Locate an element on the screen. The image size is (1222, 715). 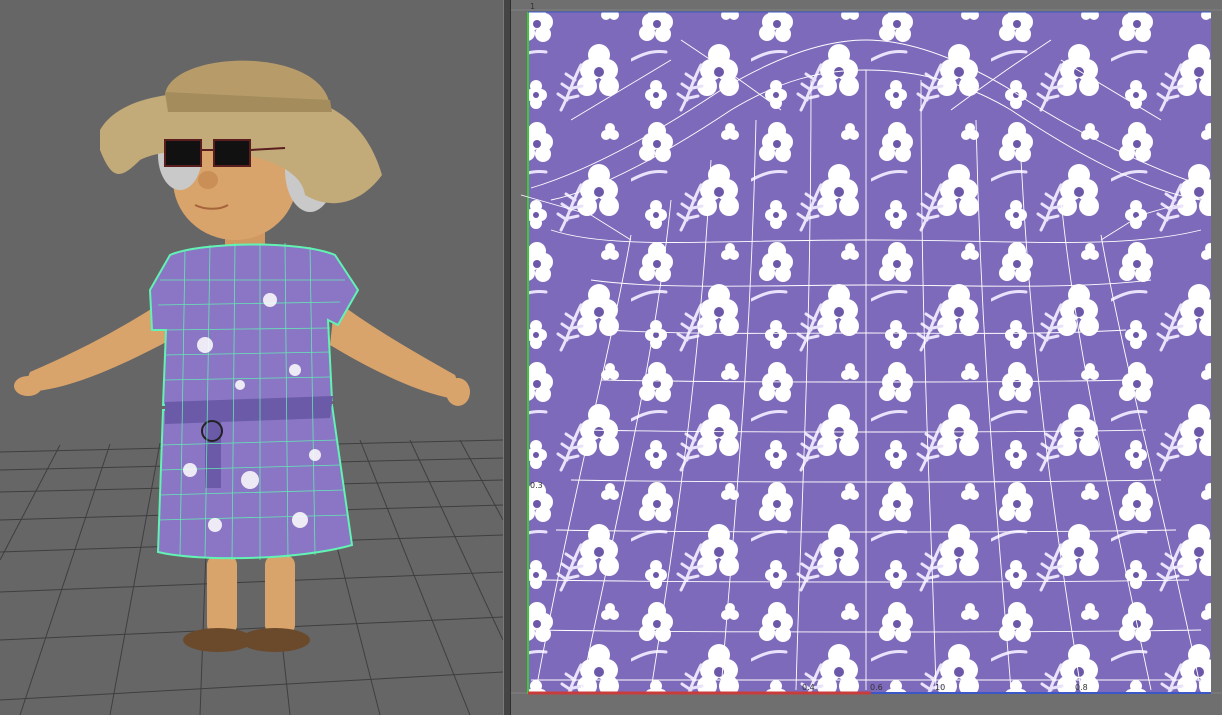
u-axis-label-c: 10 is located at coordinates (940, 687).